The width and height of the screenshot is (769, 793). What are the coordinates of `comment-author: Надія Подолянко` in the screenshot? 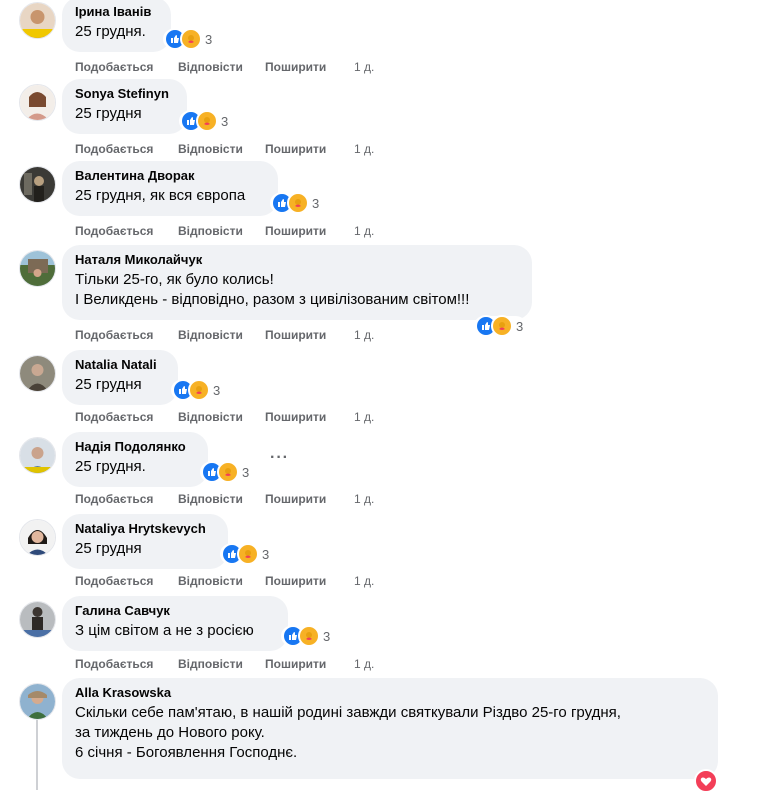 It's located at (135, 447).